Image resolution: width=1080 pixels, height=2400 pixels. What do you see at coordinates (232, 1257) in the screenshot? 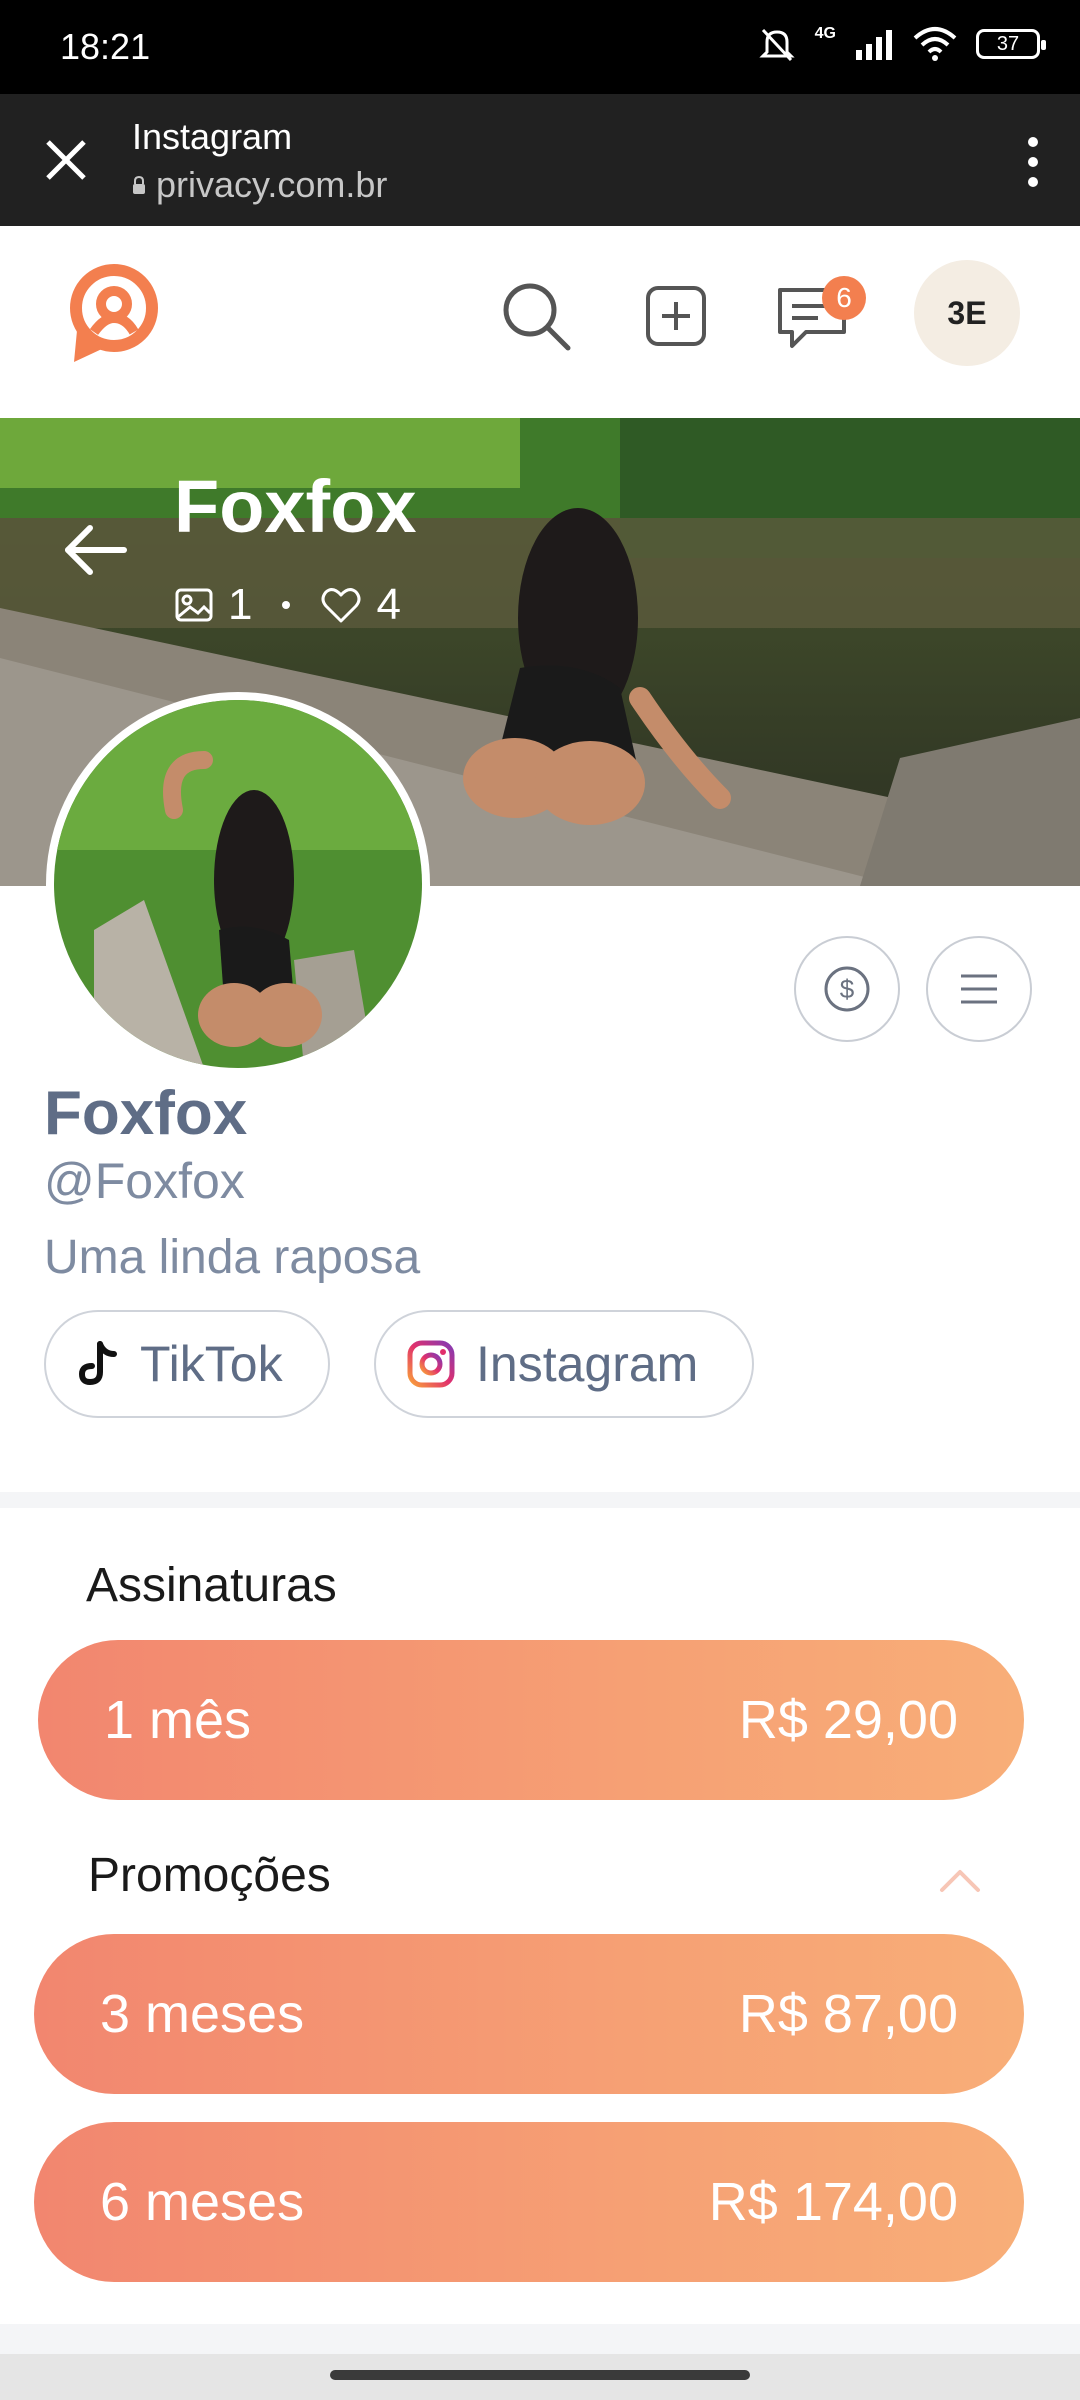
I see `profile-bio: Uma linda raposa` at bounding box center [232, 1257].